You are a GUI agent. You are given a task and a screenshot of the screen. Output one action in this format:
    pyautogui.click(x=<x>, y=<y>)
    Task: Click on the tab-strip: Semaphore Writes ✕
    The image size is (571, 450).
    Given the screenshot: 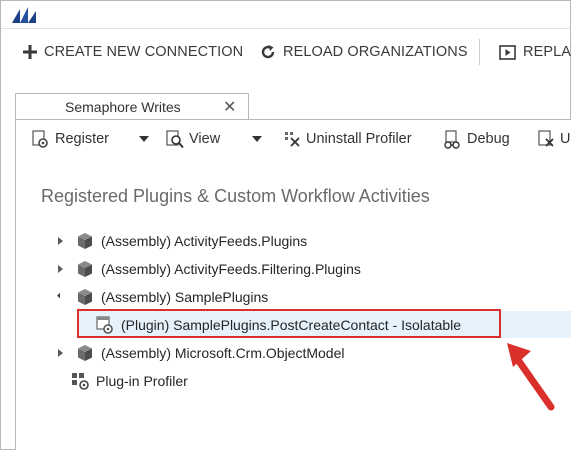 What is the action you would take?
    pyautogui.click(x=285, y=97)
    